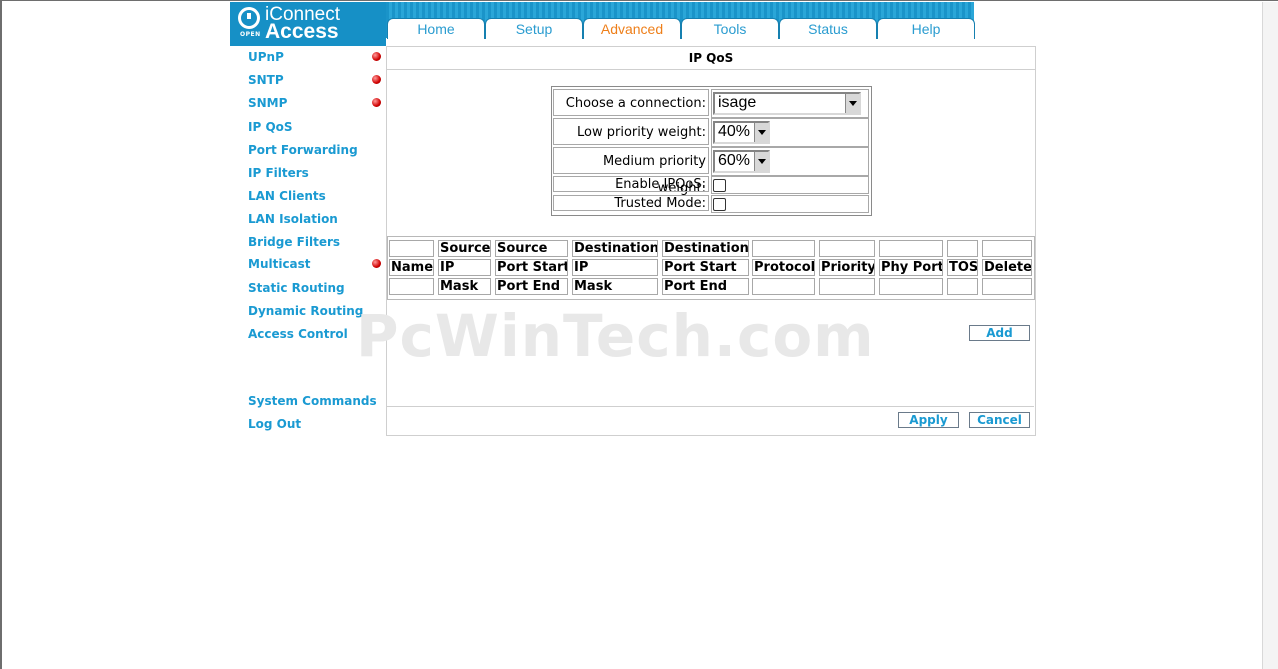  Describe the element at coordinates (790, 161) in the screenshot. I see `medium-priority-cell: 60%` at that location.